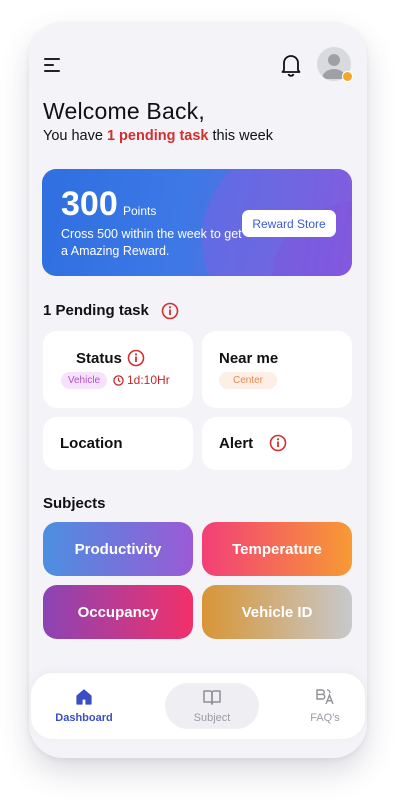 Image resolution: width=412 pixels, height=809 pixels. What do you see at coordinates (236, 443) in the screenshot?
I see `alert-card-title: Alert` at bounding box center [236, 443].